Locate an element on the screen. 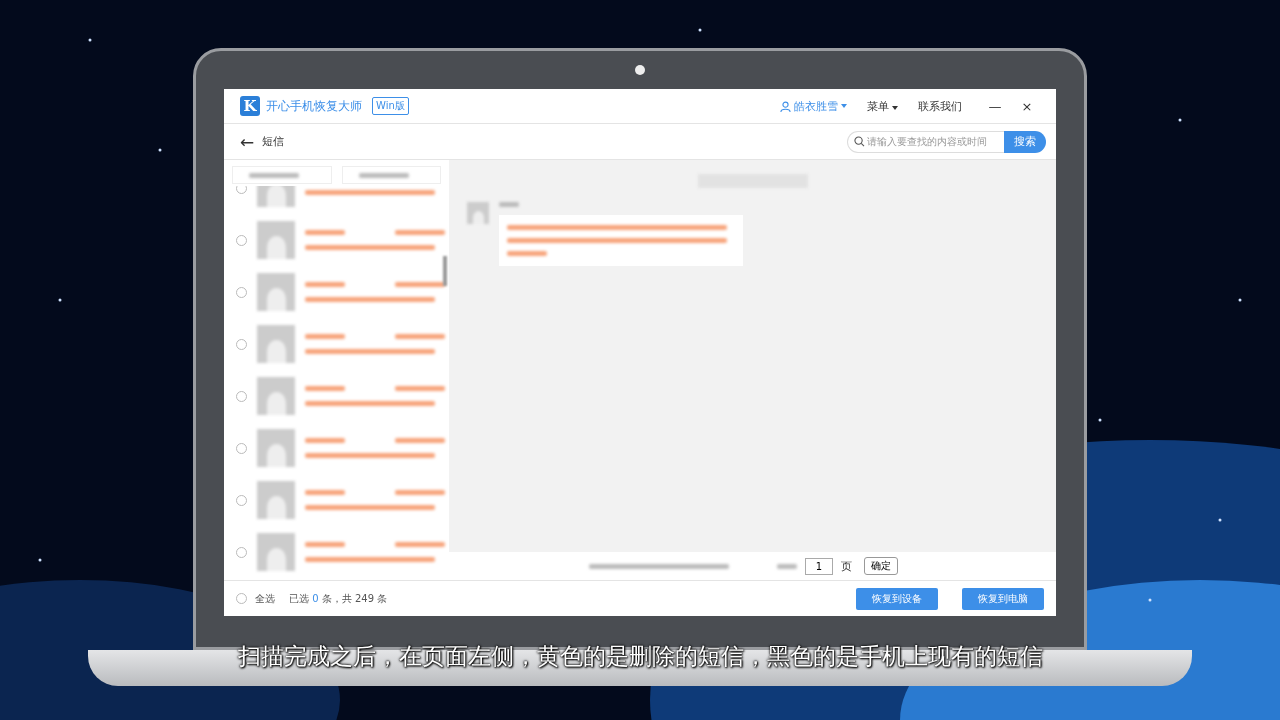  search-icon is located at coordinates (859, 141).